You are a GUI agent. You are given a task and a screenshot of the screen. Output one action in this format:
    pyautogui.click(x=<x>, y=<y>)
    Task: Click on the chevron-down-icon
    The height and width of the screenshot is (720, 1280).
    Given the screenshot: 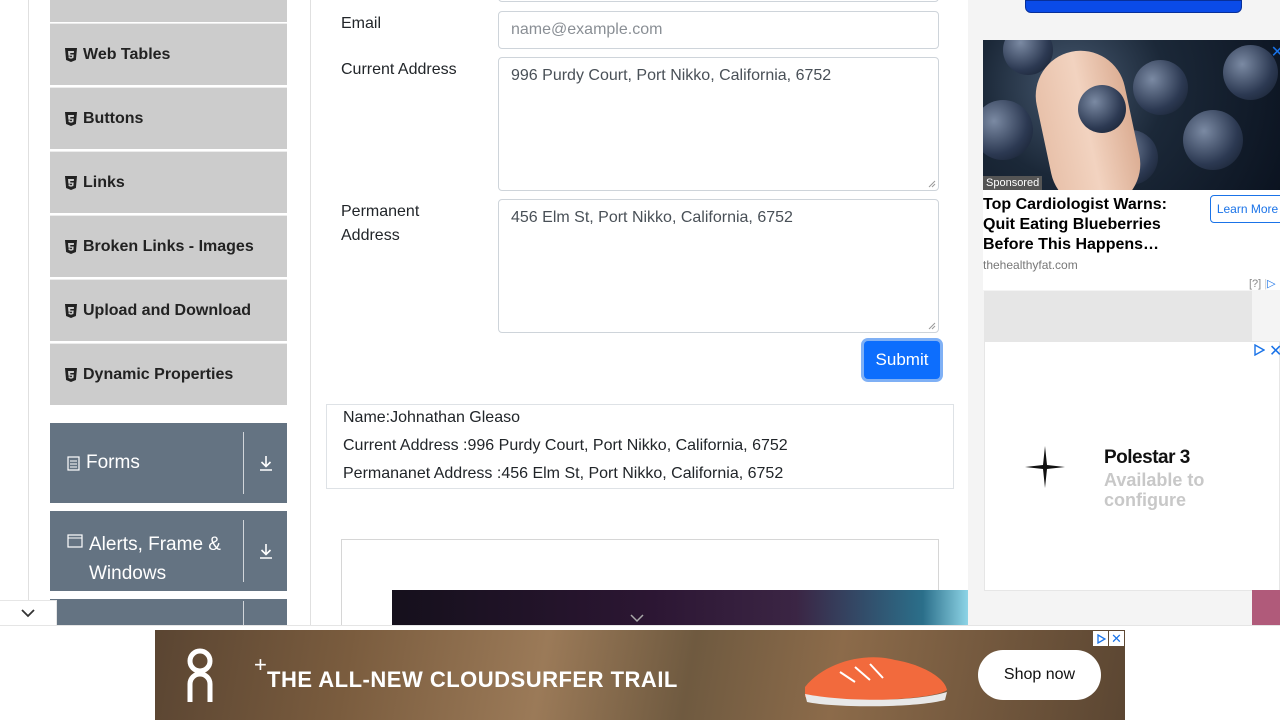 What is the action you would take?
    pyautogui.click(x=28, y=614)
    